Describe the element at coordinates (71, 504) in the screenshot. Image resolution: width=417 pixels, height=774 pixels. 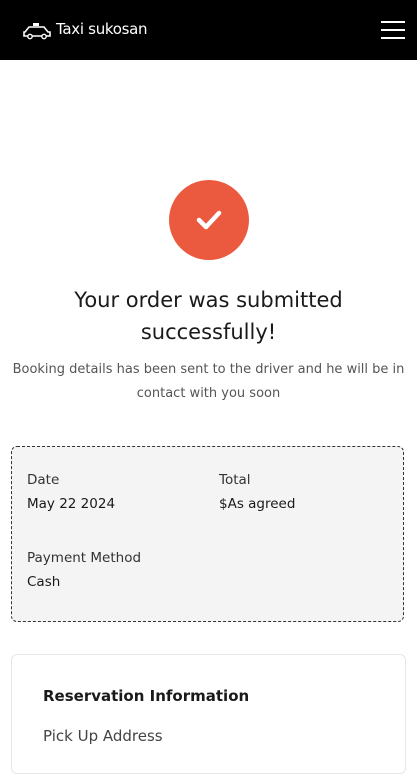
I see `date-value: May 22 2024` at that location.